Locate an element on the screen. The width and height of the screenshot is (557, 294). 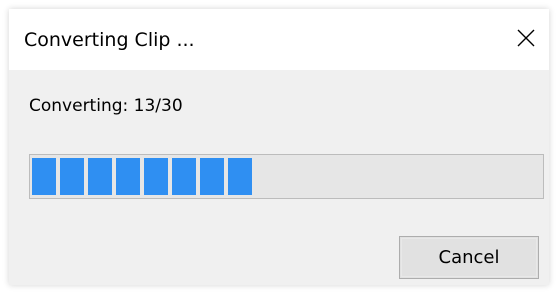
close-icon is located at coordinates (526, 40).